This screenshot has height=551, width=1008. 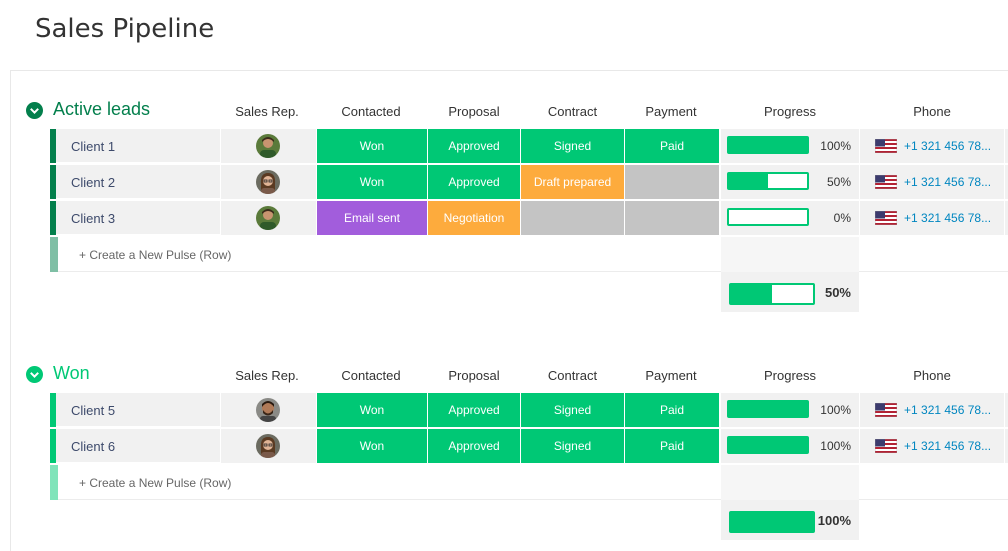 What do you see at coordinates (138, 182) in the screenshot?
I see `item-name-cell: Client 2` at bounding box center [138, 182].